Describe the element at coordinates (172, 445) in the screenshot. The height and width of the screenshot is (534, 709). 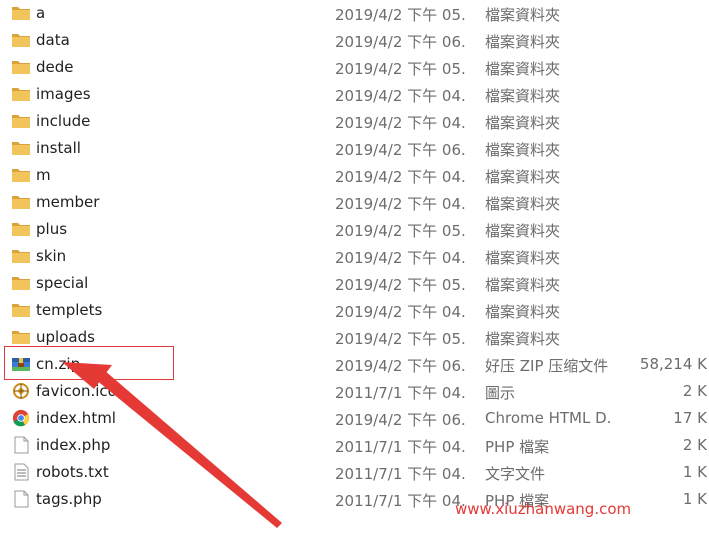
I see `annotation-arrow` at that location.